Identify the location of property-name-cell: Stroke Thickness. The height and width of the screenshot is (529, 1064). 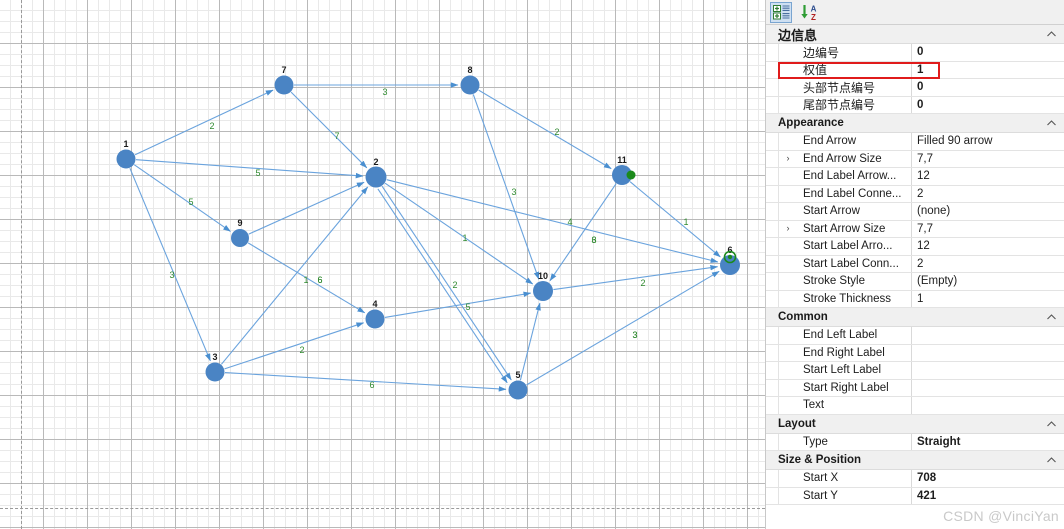
(845, 298).